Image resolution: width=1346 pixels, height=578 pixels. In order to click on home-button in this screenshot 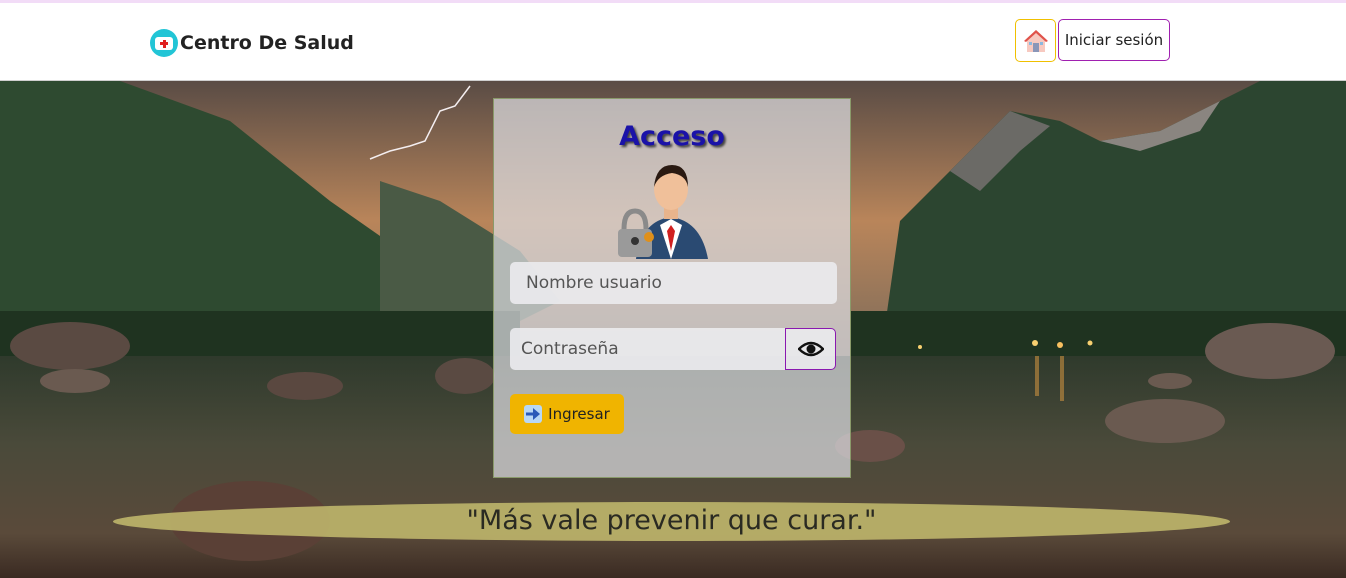, I will do `click(1035, 40)`.